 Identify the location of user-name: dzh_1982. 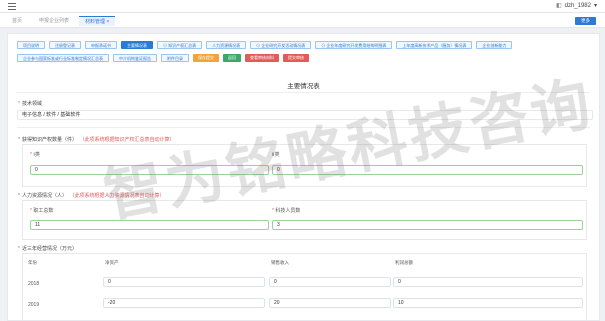
(578, 6).